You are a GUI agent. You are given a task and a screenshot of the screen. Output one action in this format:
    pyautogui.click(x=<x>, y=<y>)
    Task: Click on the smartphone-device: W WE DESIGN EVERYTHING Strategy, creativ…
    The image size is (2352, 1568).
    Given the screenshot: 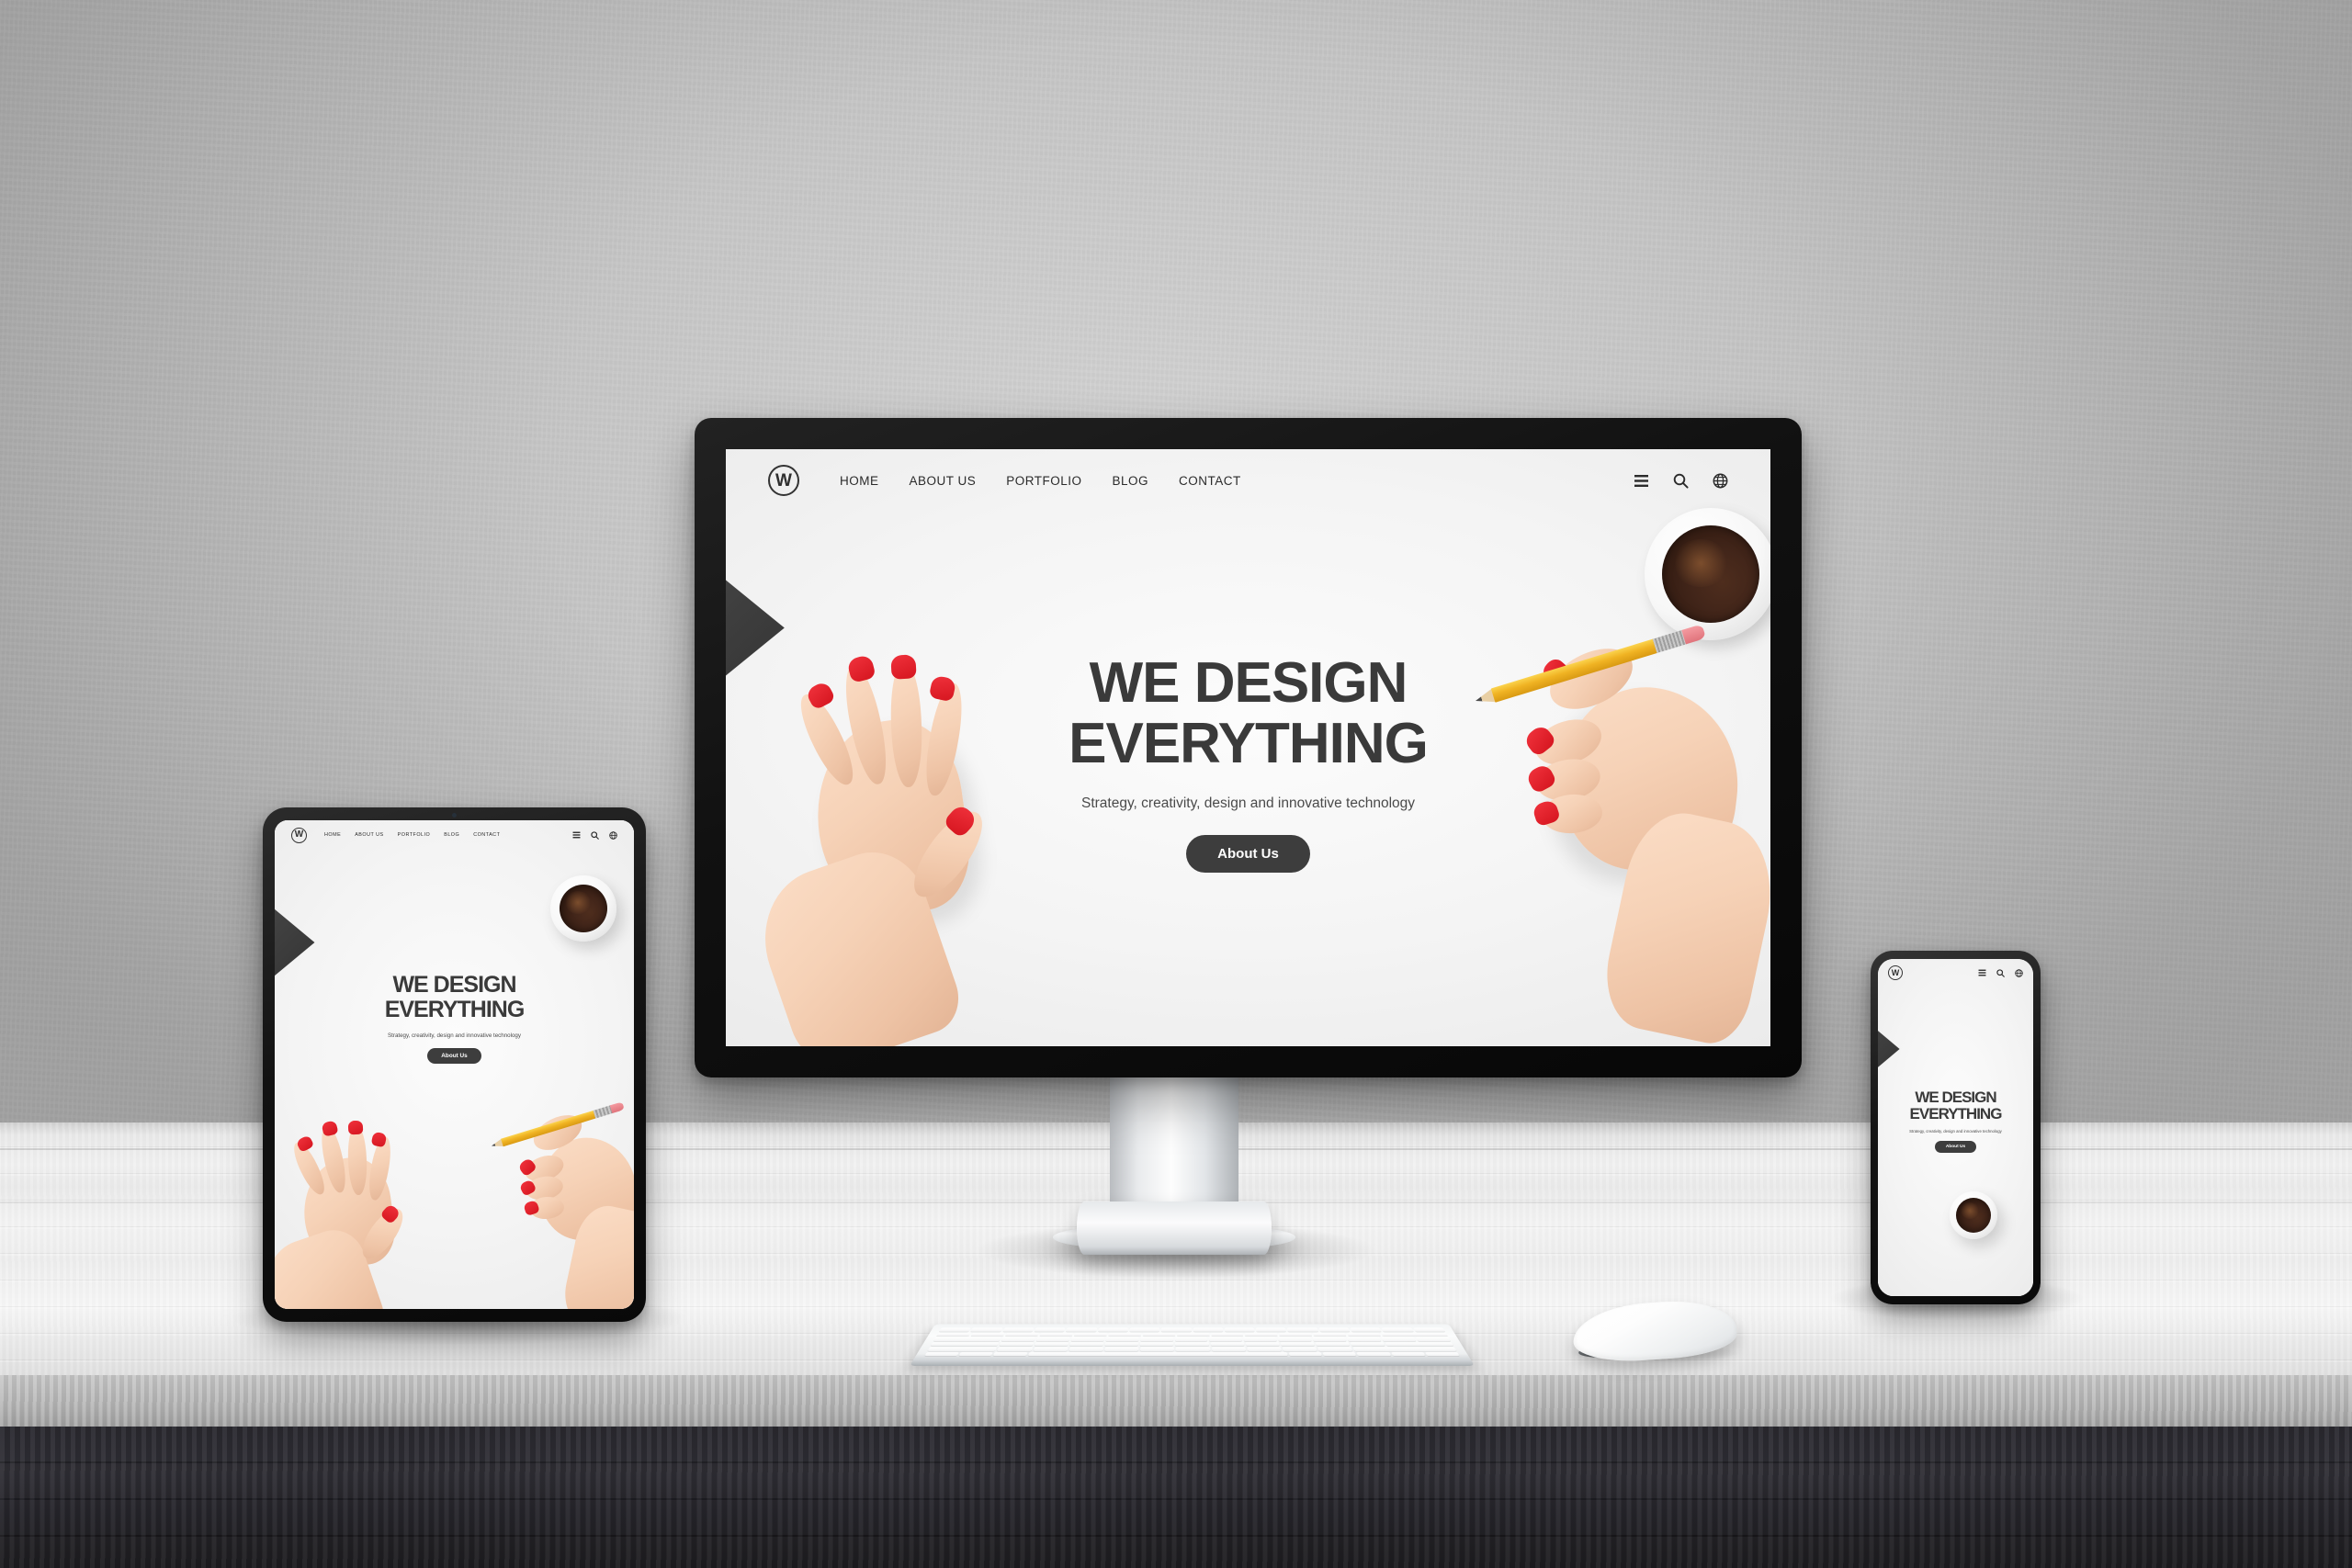 What is the action you would take?
    pyautogui.click(x=1956, y=1127)
    